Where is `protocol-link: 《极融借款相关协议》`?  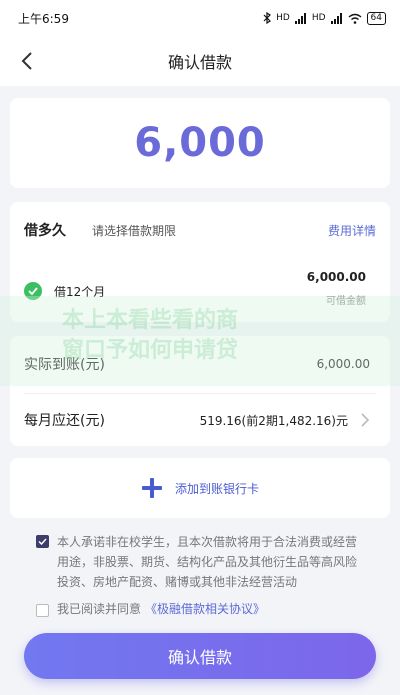 protocol-link: 《极融借款相关协议》 is located at coordinates (205, 608).